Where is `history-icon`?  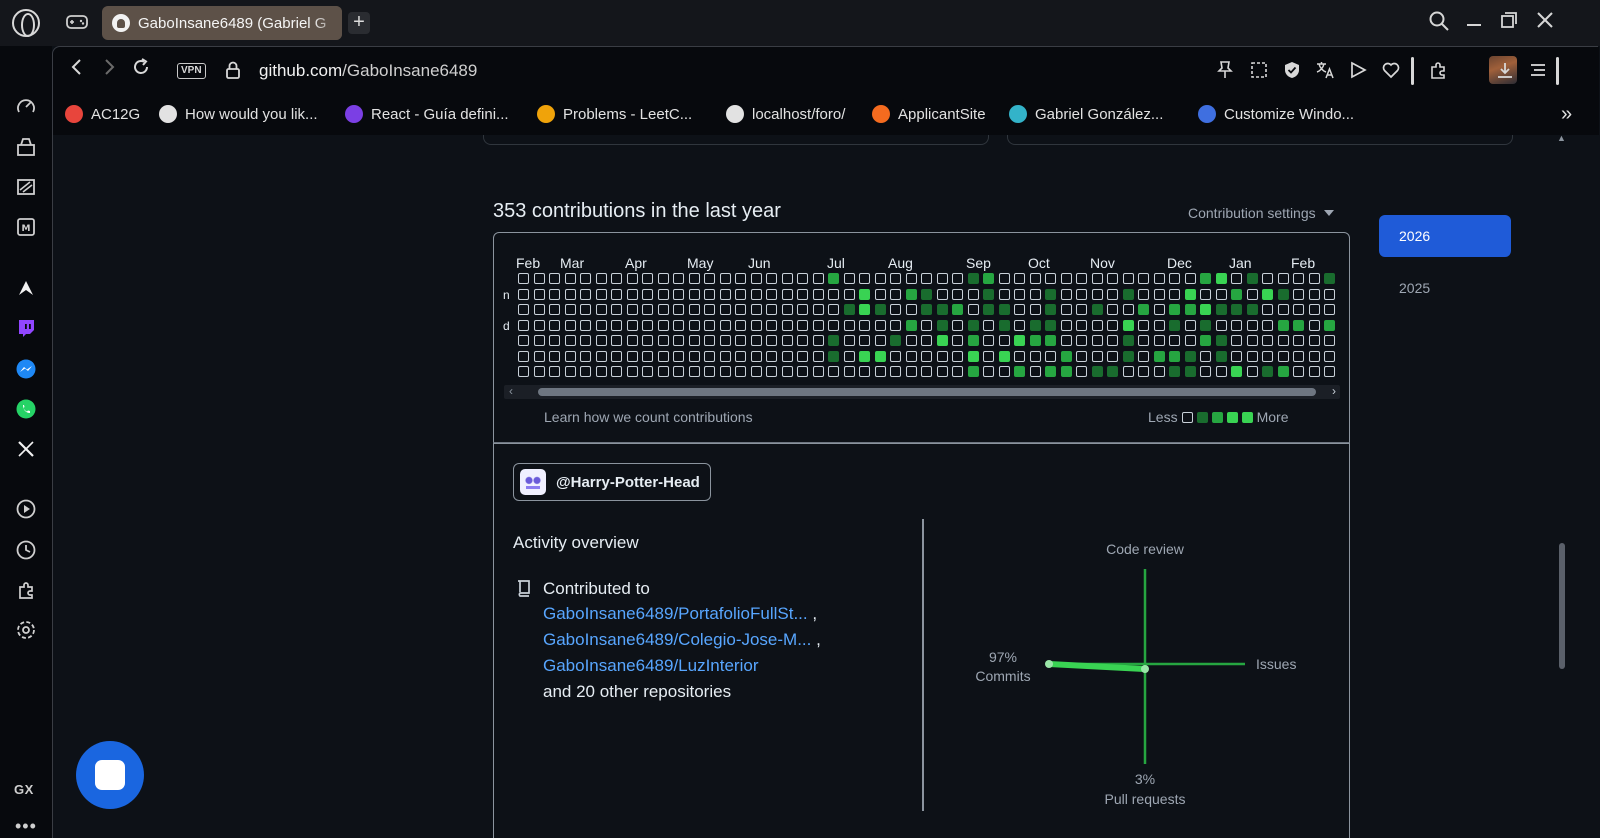 history-icon is located at coordinates (26, 550).